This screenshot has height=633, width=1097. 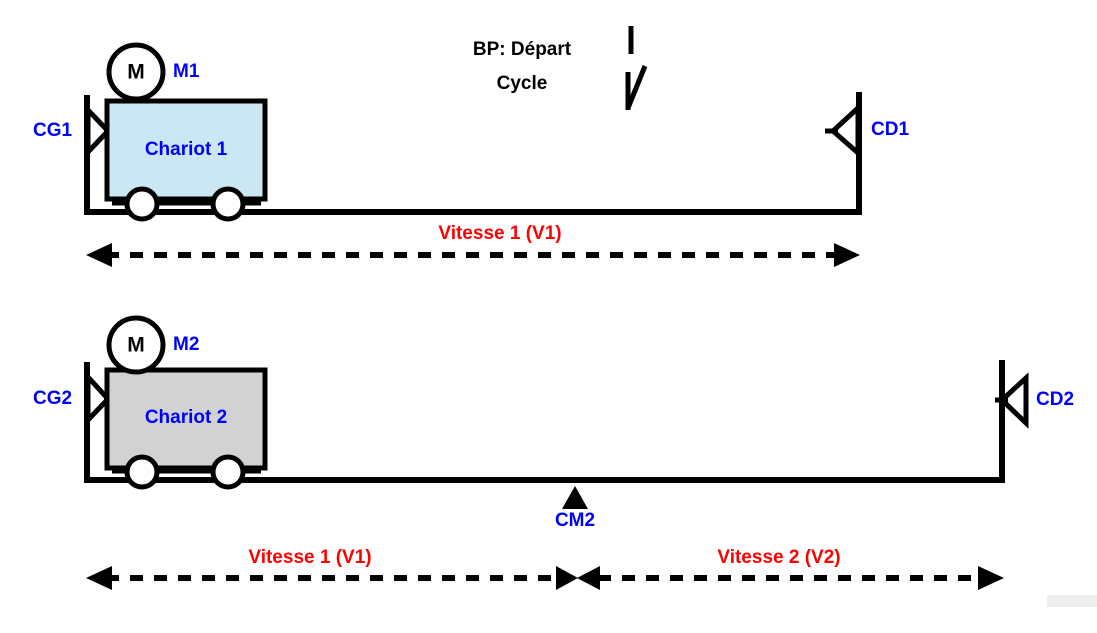 I want to click on cart-1-wheel-left, so click(x=142, y=204).